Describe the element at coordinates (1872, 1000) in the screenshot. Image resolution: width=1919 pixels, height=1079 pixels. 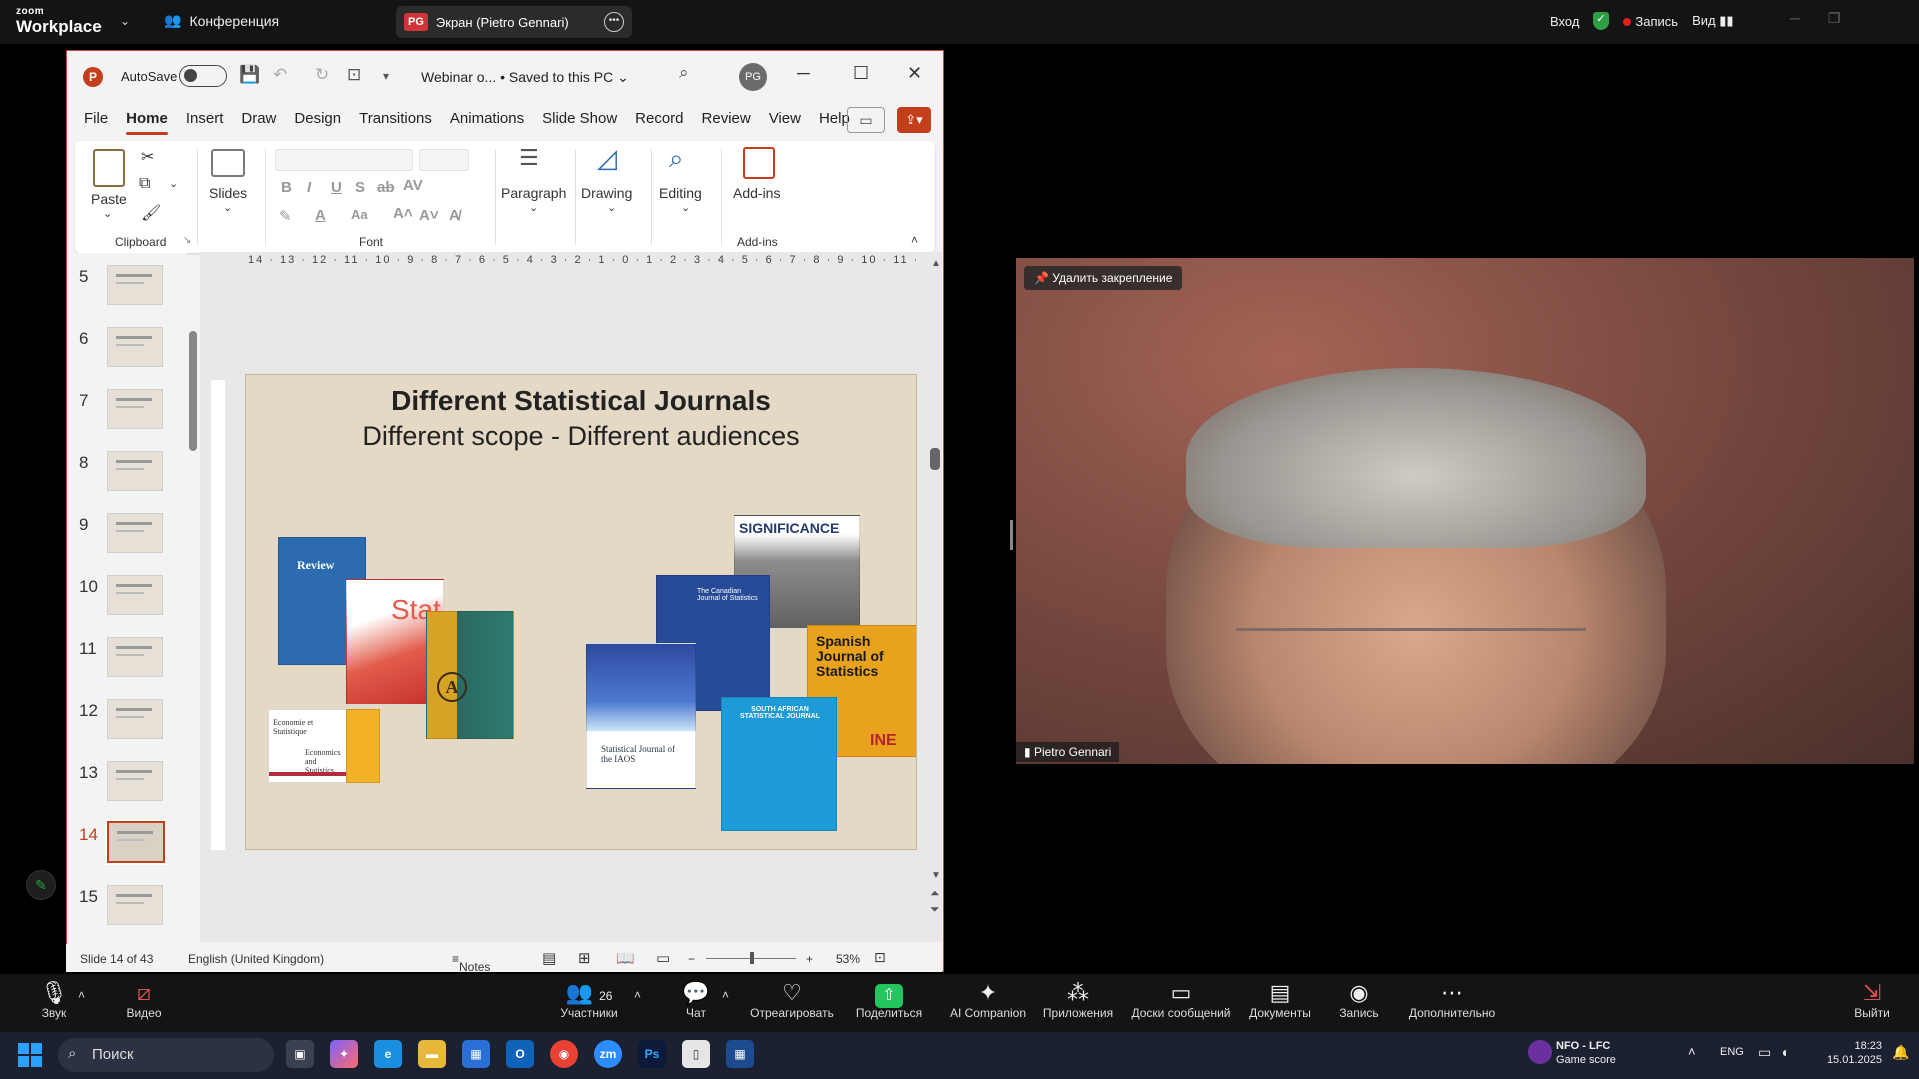
I see `leave-button: ⇲ Выйти` at that location.